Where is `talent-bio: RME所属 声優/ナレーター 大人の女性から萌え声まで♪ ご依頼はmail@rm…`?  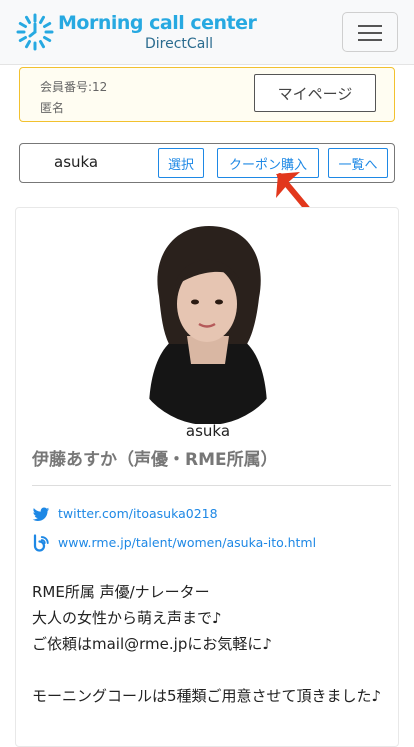
talent-bio: RME所属 声優/ナレーター 大人の女性から萌え声まで♪ ご依頼はmail@rm… is located at coordinates (207, 644).